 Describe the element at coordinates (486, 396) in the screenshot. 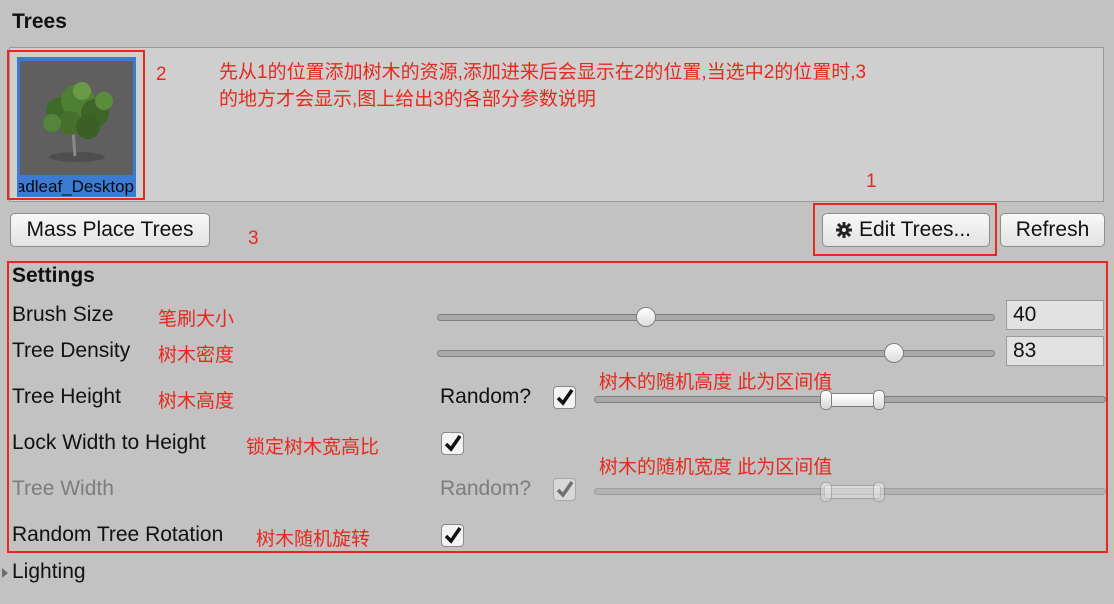

I see `tree-height-random-label: Random?` at that location.